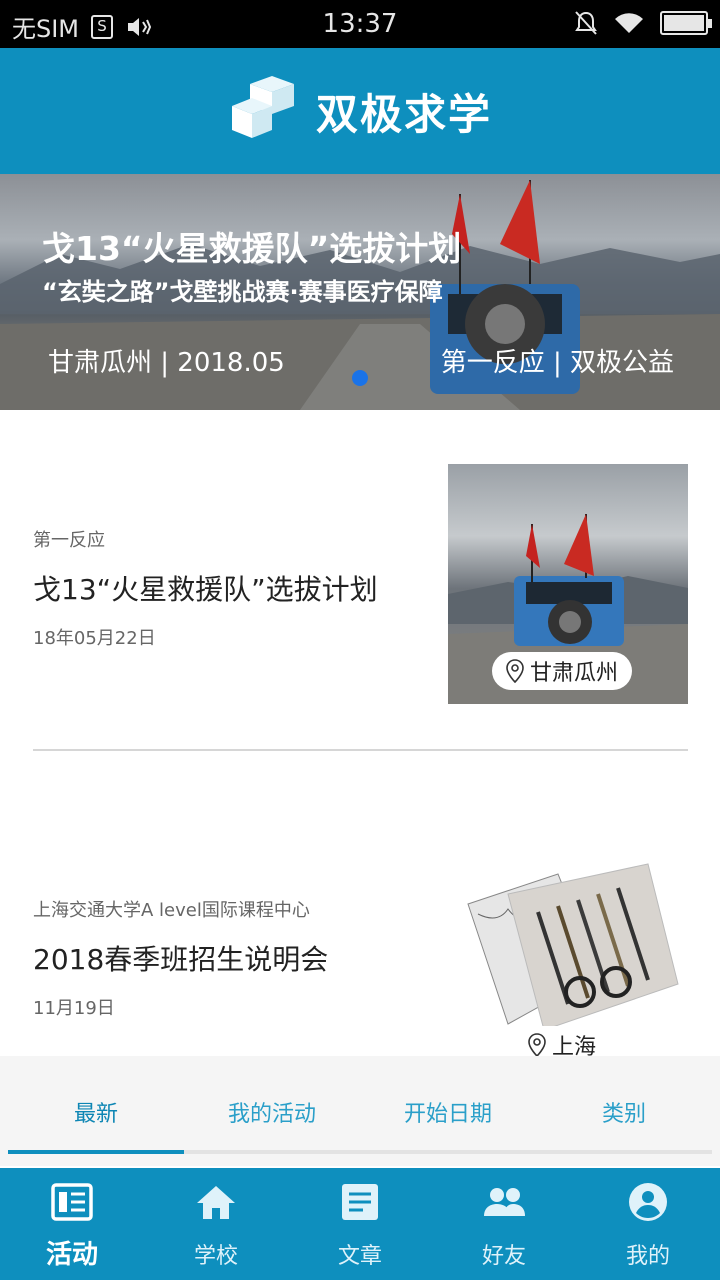  What do you see at coordinates (72, 1224) in the screenshot?
I see `nav-item-activities: 活动` at bounding box center [72, 1224].